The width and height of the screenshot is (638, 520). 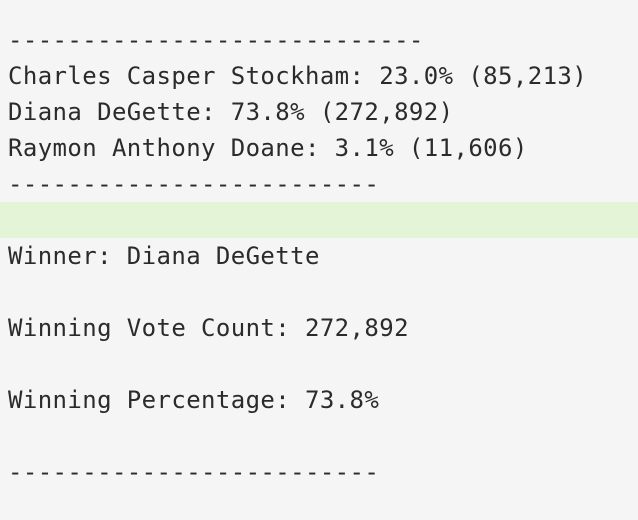 What do you see at coordinates (319, 220) in the screenshot?
I see `highlighted-line` at bounding box center [319, 220].